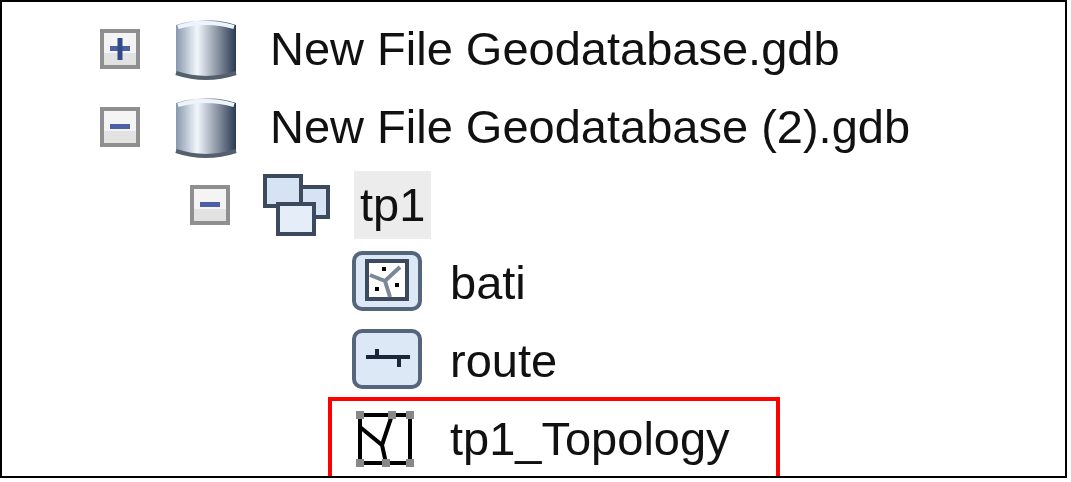 The width and height of the screenshot is (1071, 482). I want to click on expand-icon, so click(120, 49).